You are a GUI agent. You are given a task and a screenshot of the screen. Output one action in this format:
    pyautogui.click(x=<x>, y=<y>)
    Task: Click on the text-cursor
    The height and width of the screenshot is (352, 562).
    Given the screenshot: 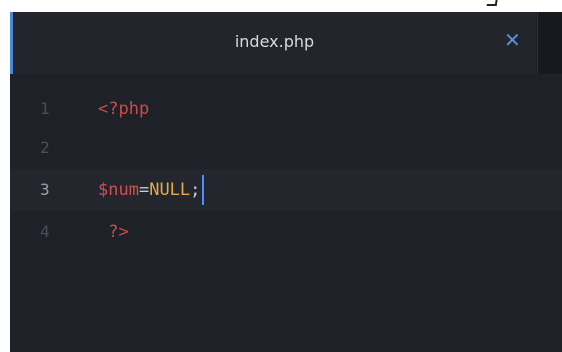 What is the action you would take?
    pyautogui.click(x=203, y=190)
    